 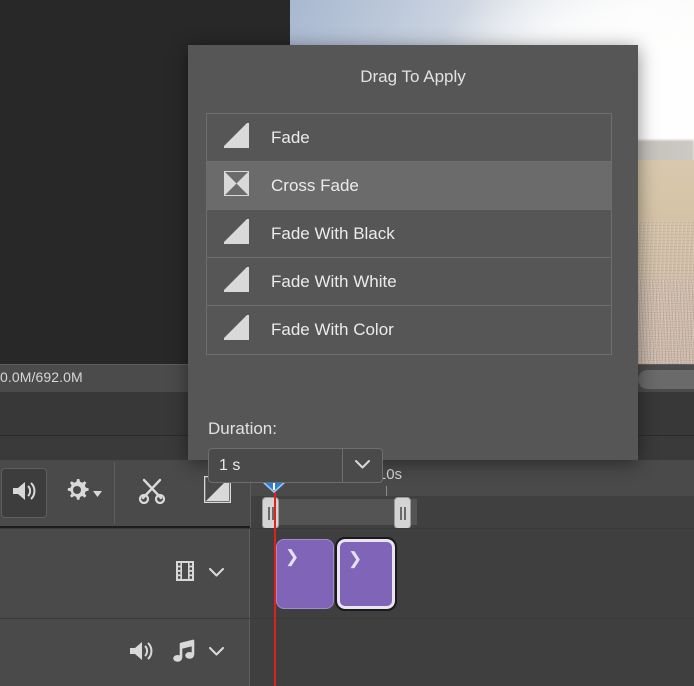 What do you see at coordinates (82, 492) in the screenshot?
I see `gear-icon` at bounding box center [82, 492].